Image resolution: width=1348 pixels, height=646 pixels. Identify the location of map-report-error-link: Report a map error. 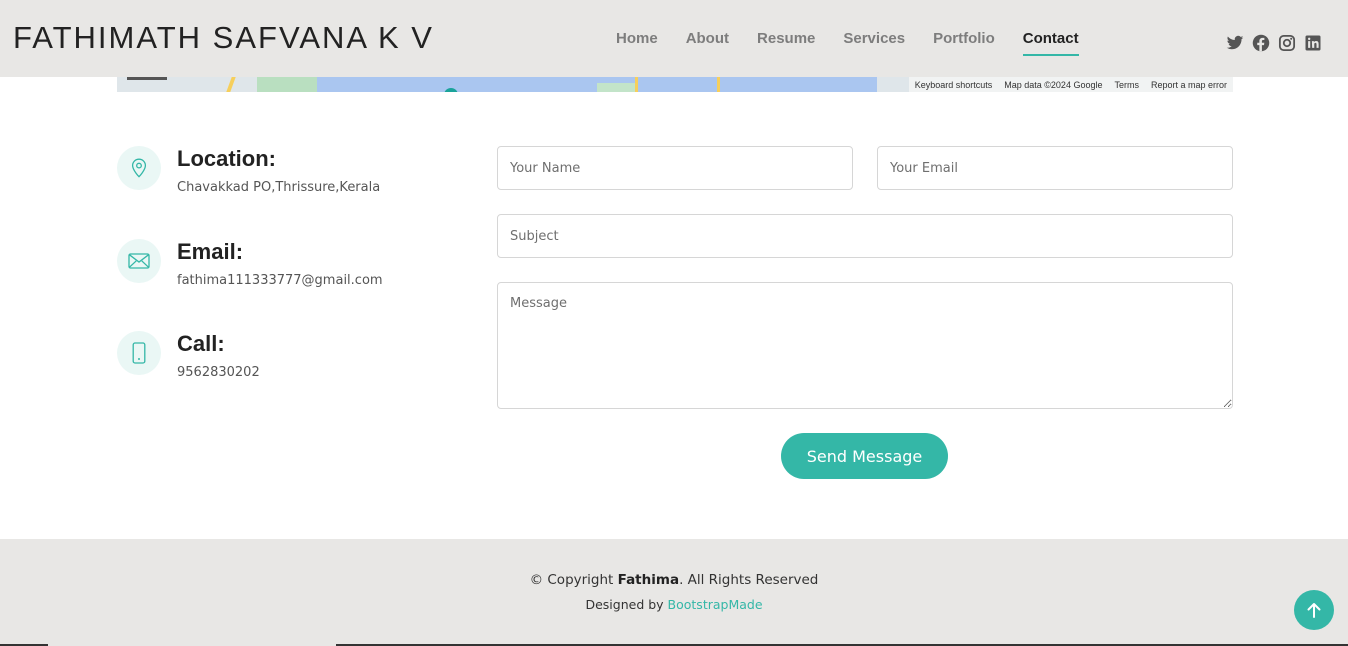
(1189, 85).